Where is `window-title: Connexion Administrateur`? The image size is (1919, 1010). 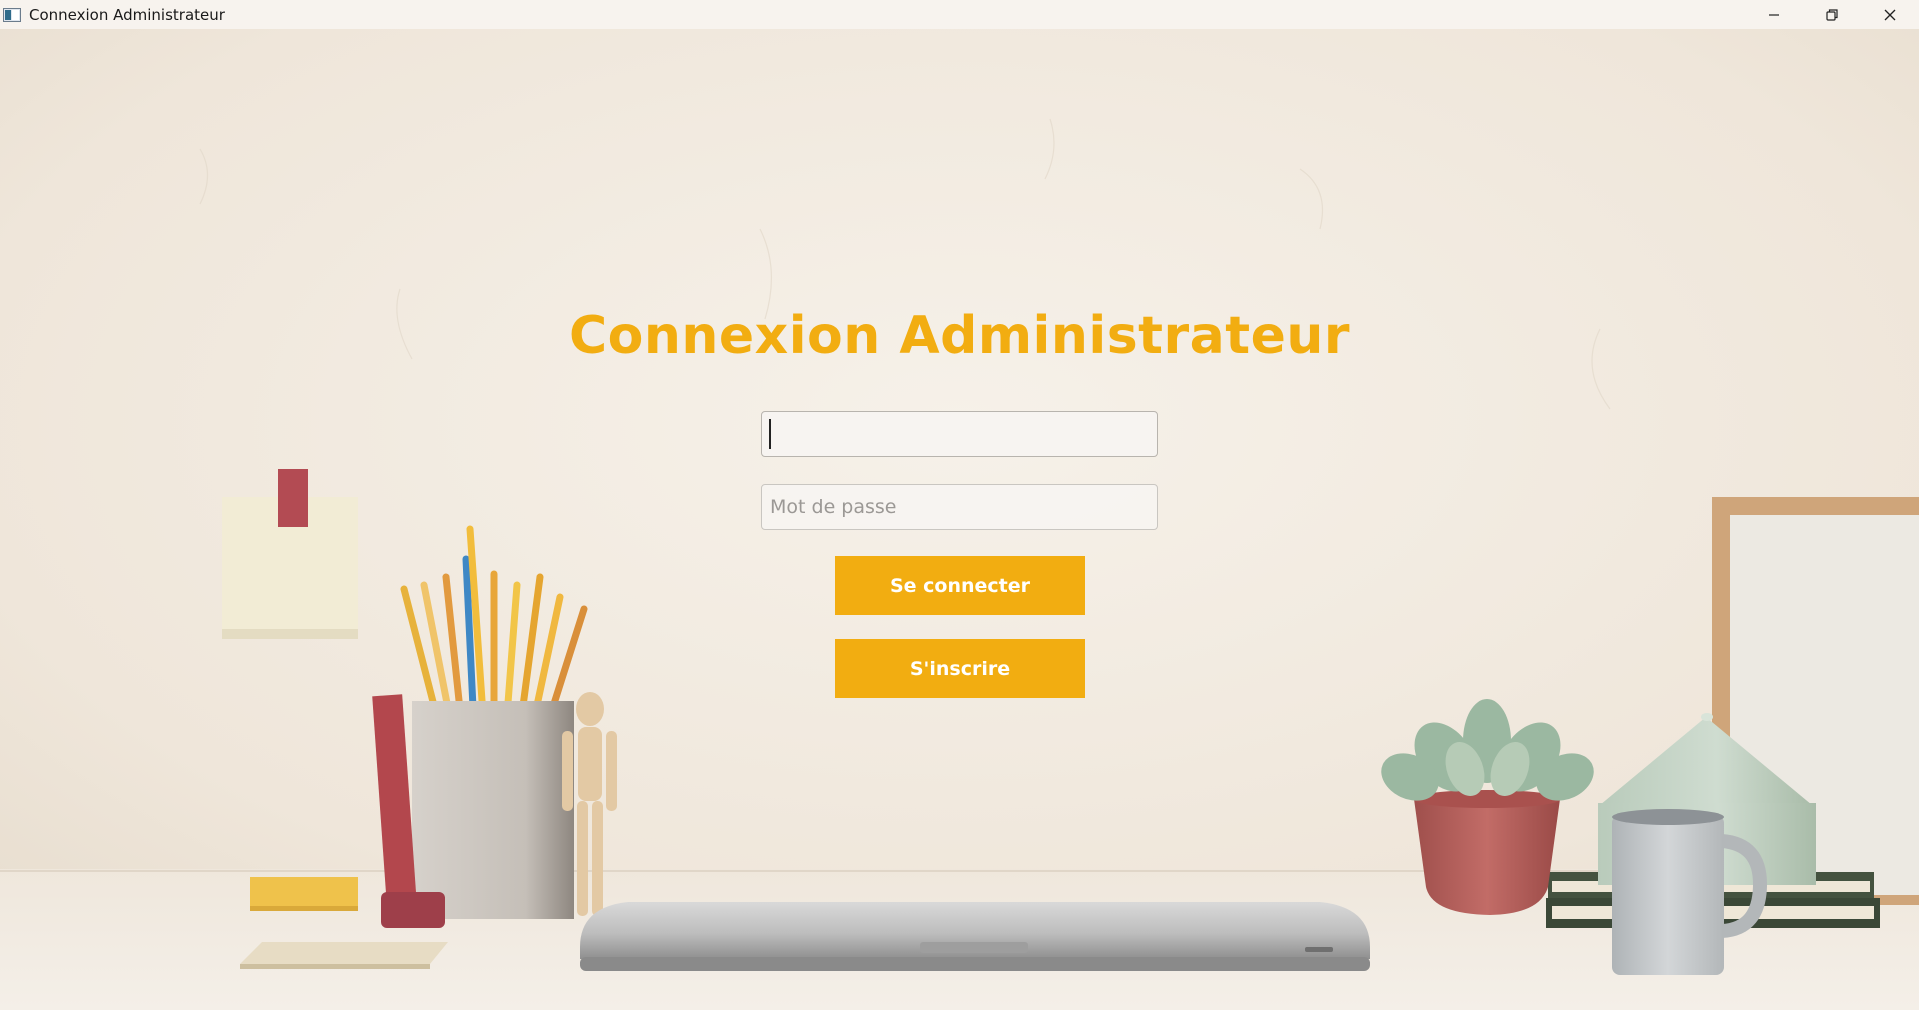
window-title: Connexion Administrateur is located at coordinates (127, 14).